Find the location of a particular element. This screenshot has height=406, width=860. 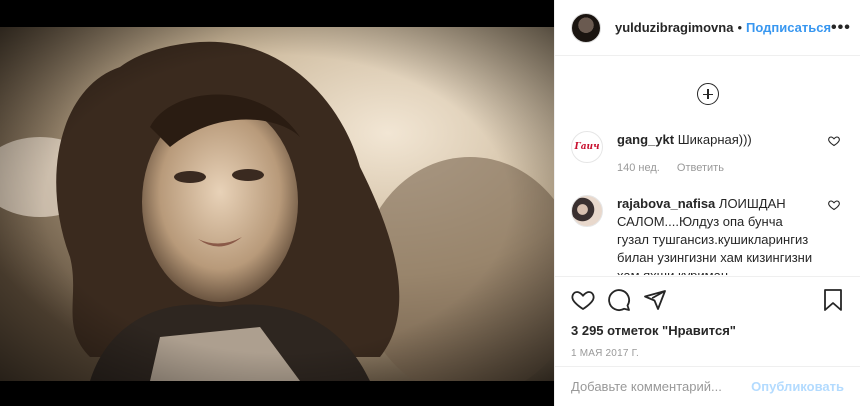

plus-circle-icon is located at coordinates (707, 94).